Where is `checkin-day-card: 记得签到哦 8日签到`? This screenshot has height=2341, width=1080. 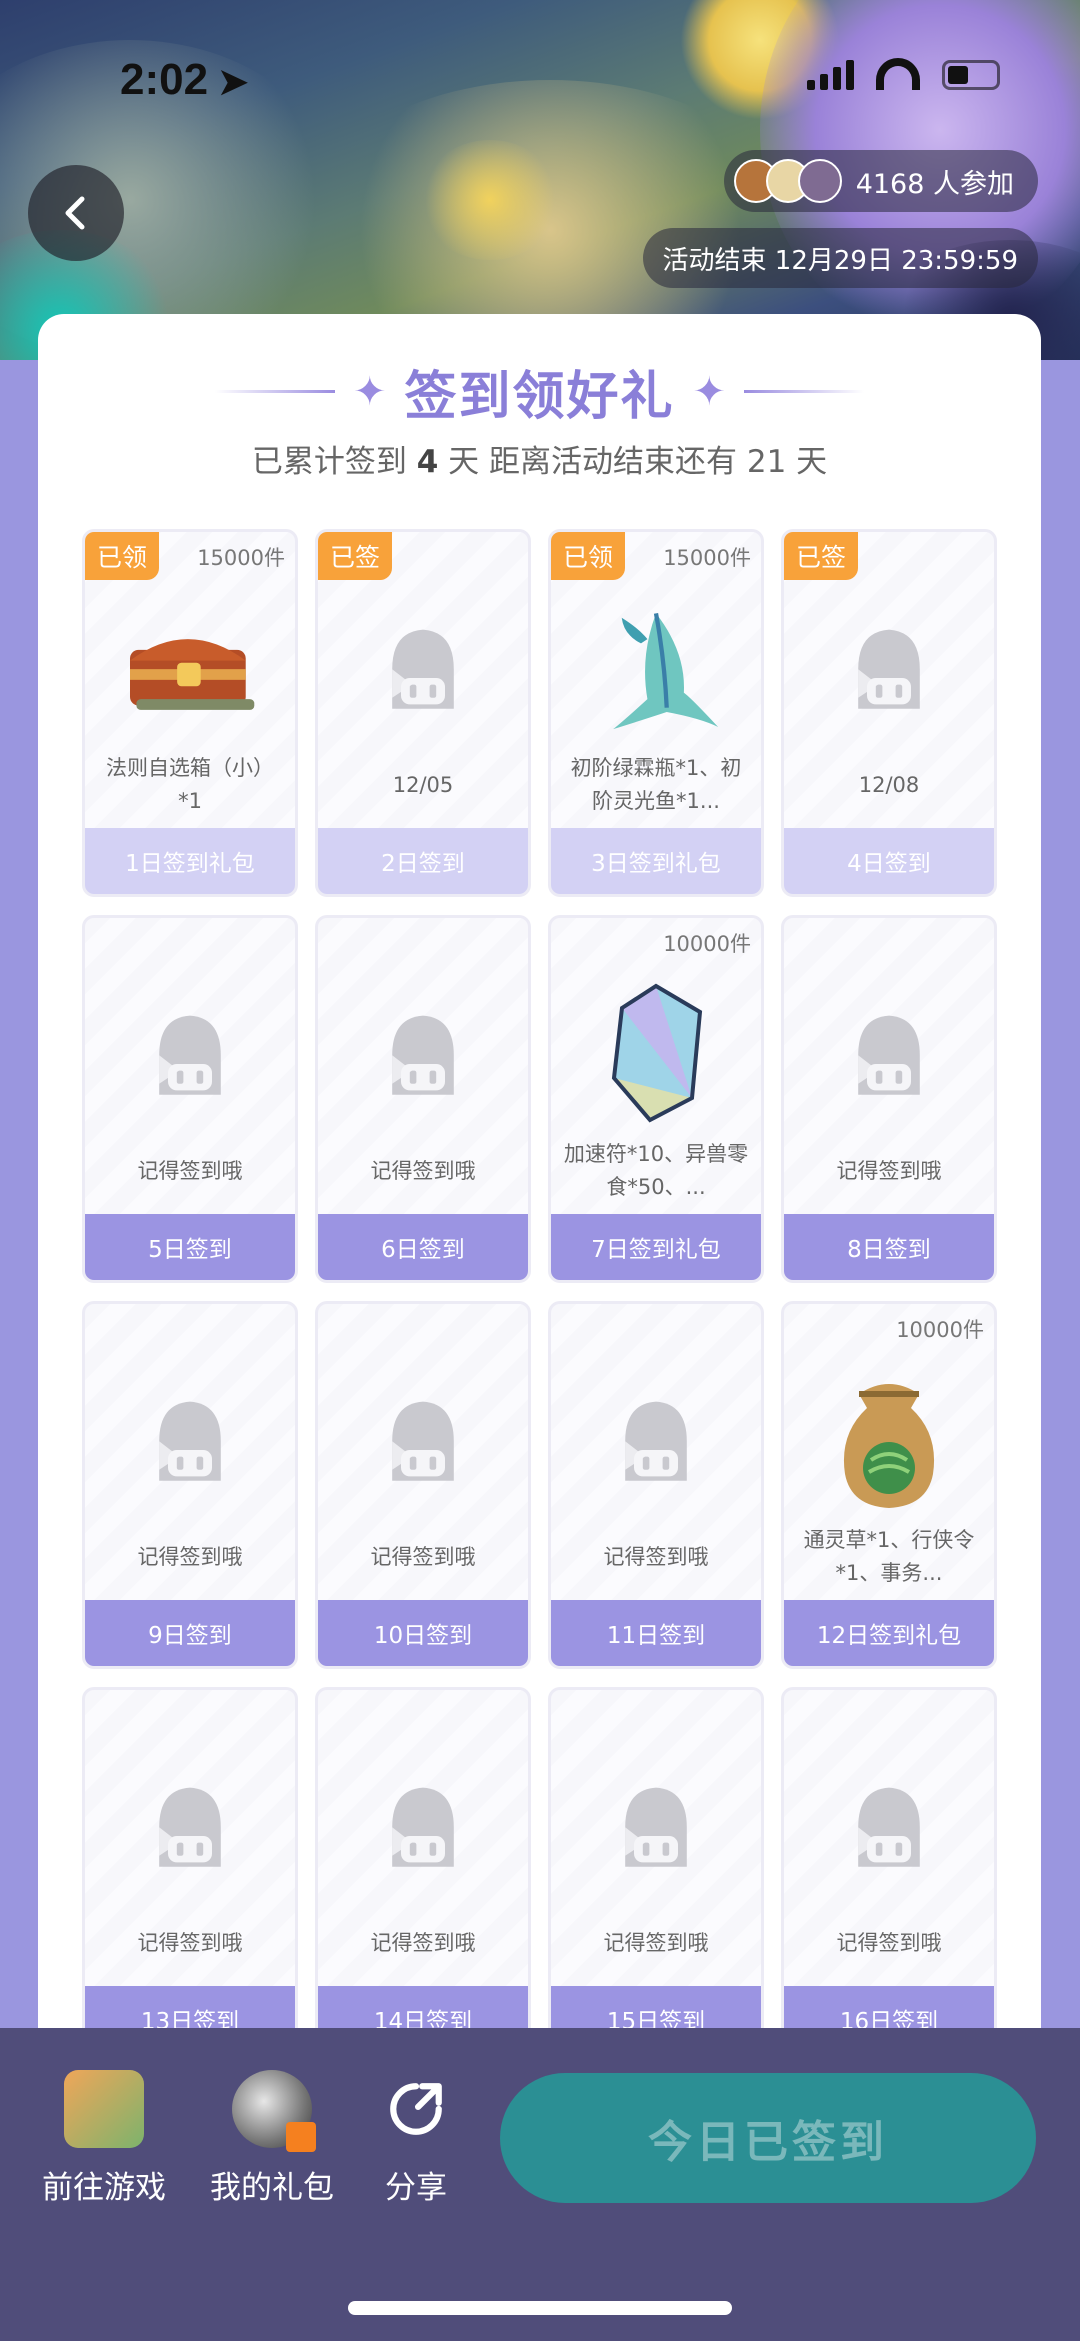
checkin-day-card: 记得签到哦 8日签到 is located at coordinates (889, 1099).